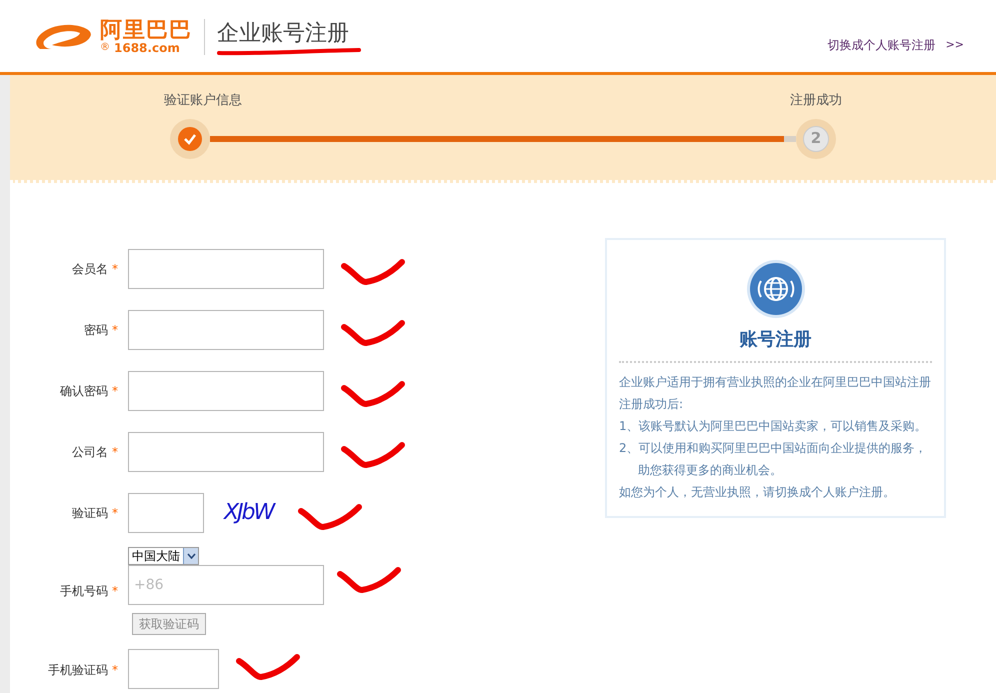 The height and width of the screenshot is (693, 996). What do you see at coordinates (773, 426) in the screenshot?
I see `card-text-line: 1、该账号默认为阿里巴巴中国站卖家，可以销售及采购。` at bounding box center [773, 426].